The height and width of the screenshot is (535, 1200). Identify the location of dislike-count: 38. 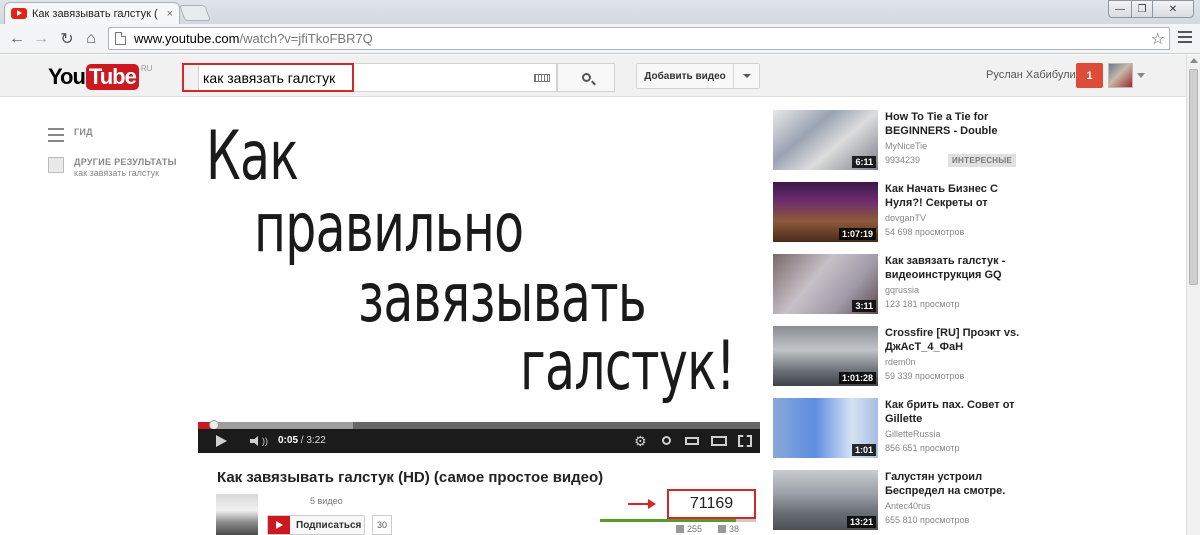
(734, 529).